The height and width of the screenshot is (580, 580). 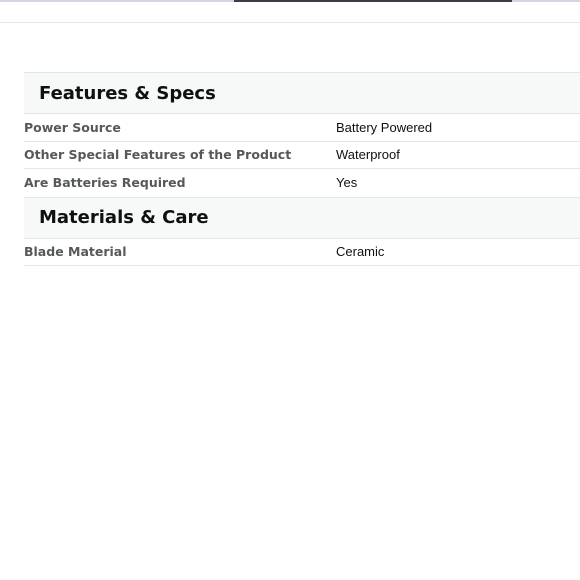 I want to click on product-image-edge, so click(x=373, y=1).